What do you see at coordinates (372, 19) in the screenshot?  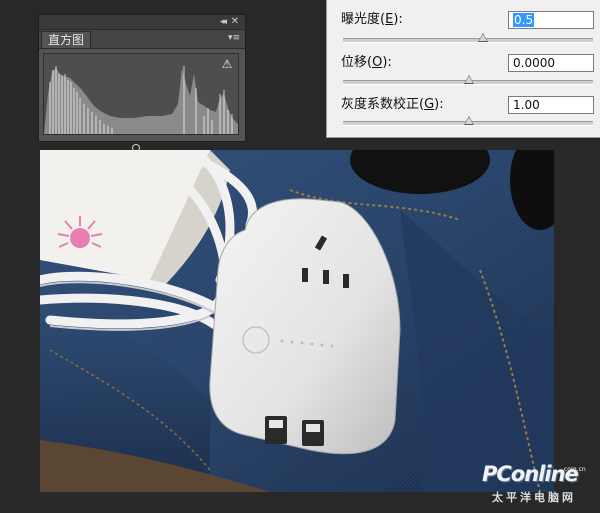 I see `exposure-label: 曝光度(E):` at bounding box center [372, 19].